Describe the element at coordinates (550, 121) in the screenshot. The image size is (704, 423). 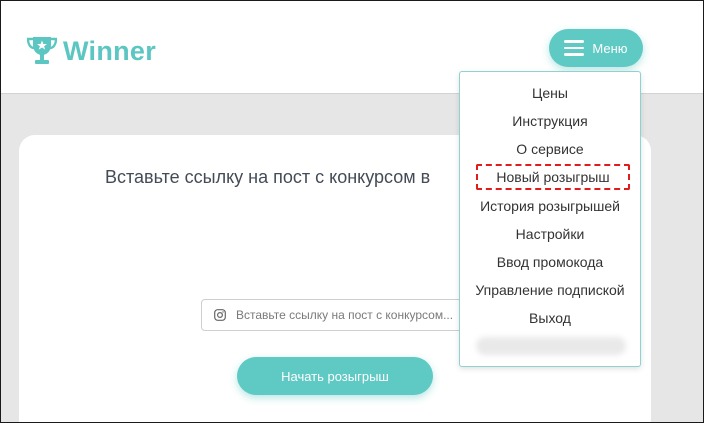
I see `menu-item-instructions: Инструкция` at that location.